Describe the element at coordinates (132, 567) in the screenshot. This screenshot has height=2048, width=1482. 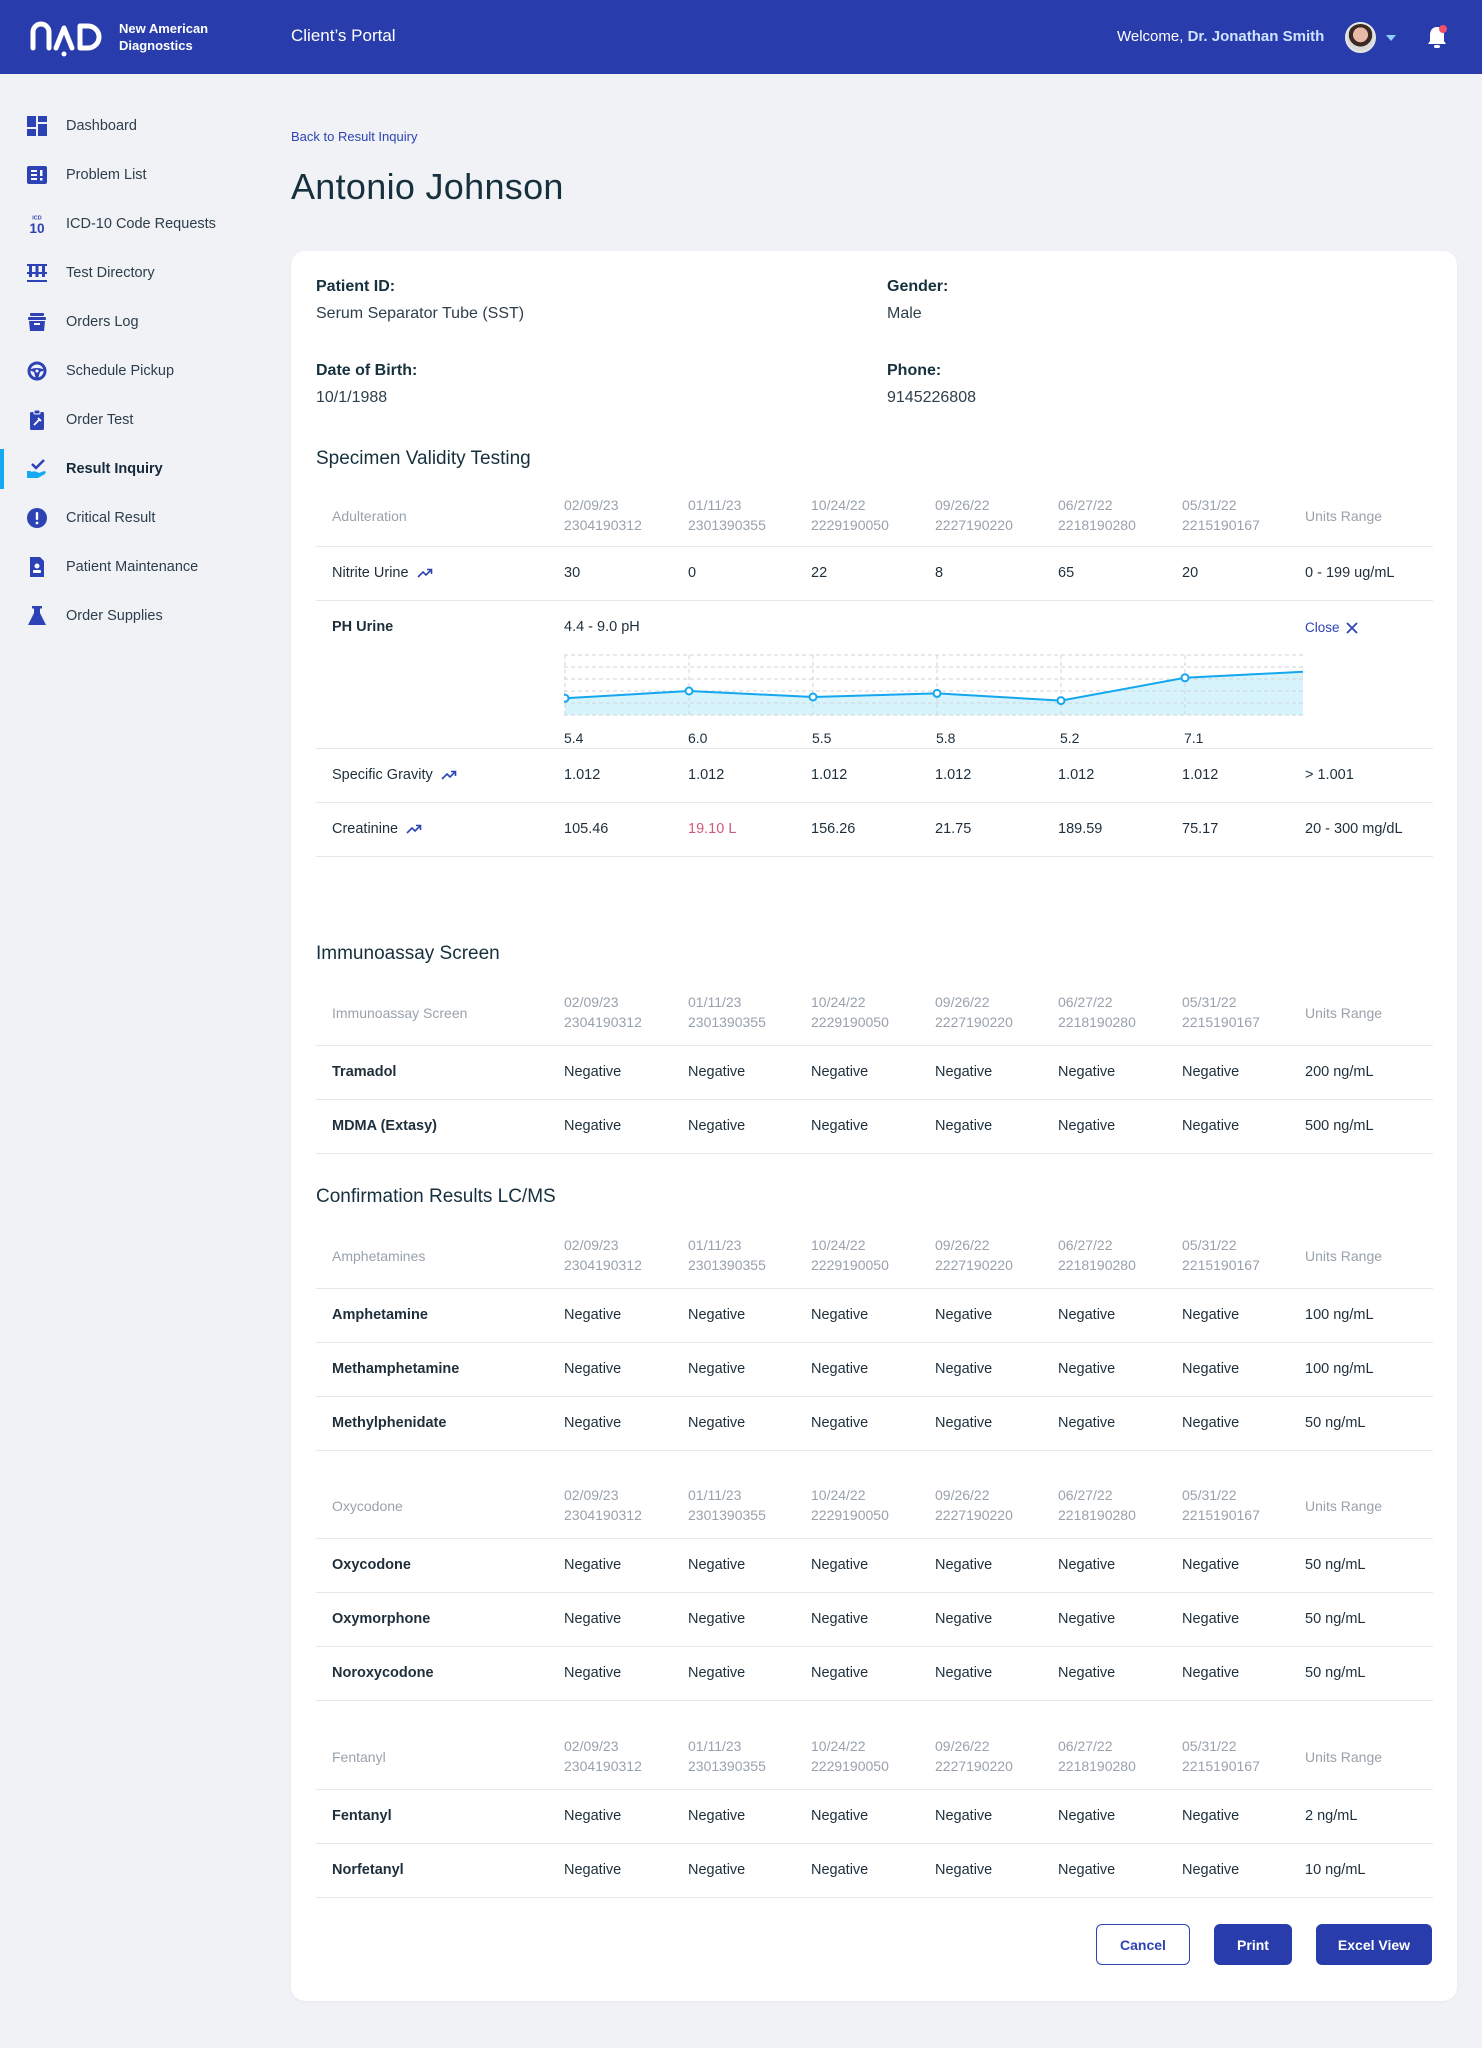
I see `sidebar-item-label: Patient Maintenance` at that location.